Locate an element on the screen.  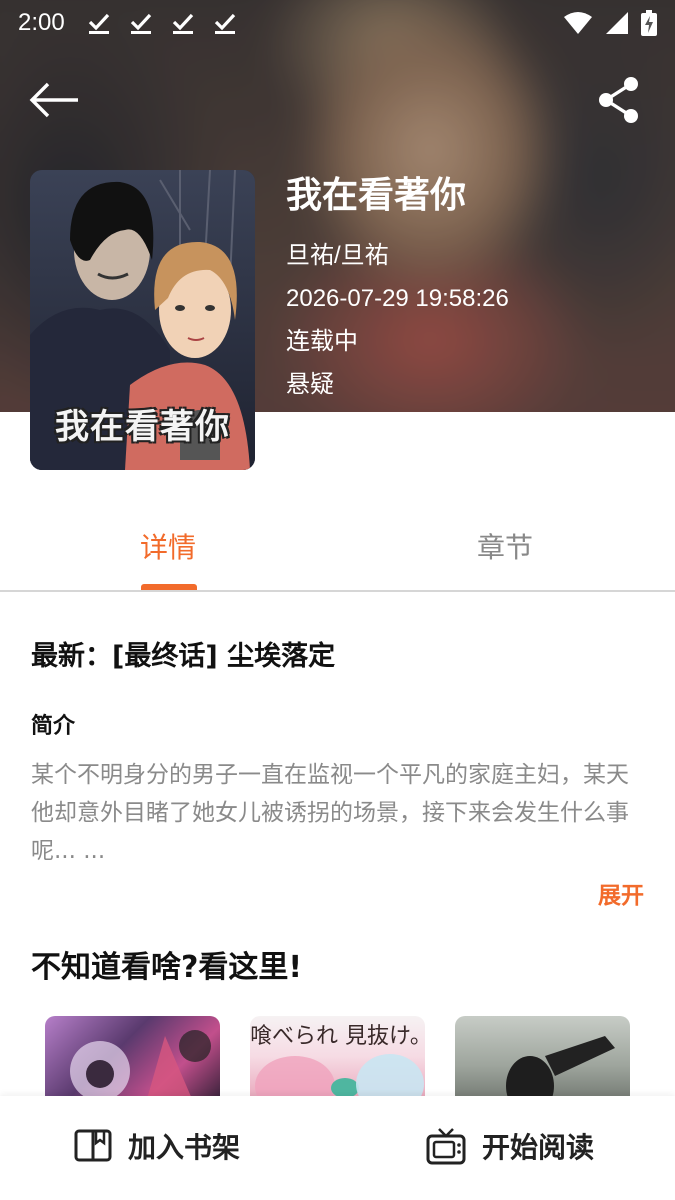
comic-author: 旦祐/旦祐 is located at coordinates (337, 255).